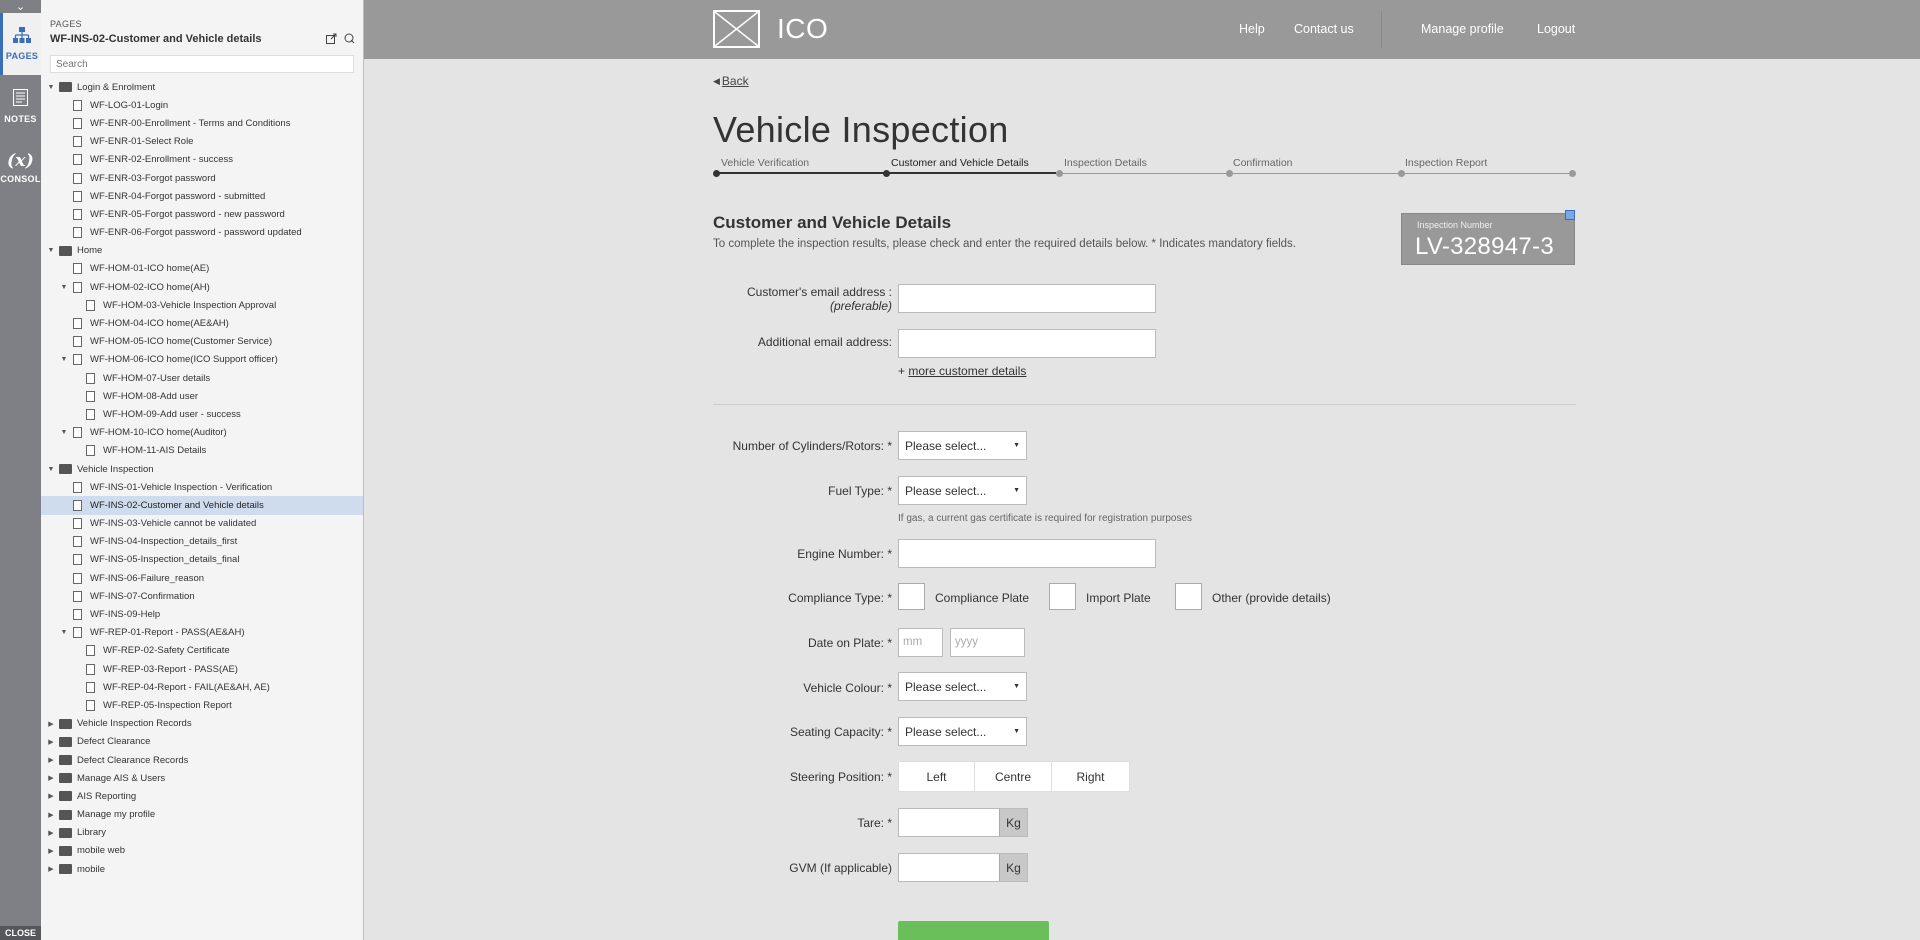 The image size is (1920, 940). I want to click on tree-page: WF-REP-05-Inspection Report, so click(202, 705).